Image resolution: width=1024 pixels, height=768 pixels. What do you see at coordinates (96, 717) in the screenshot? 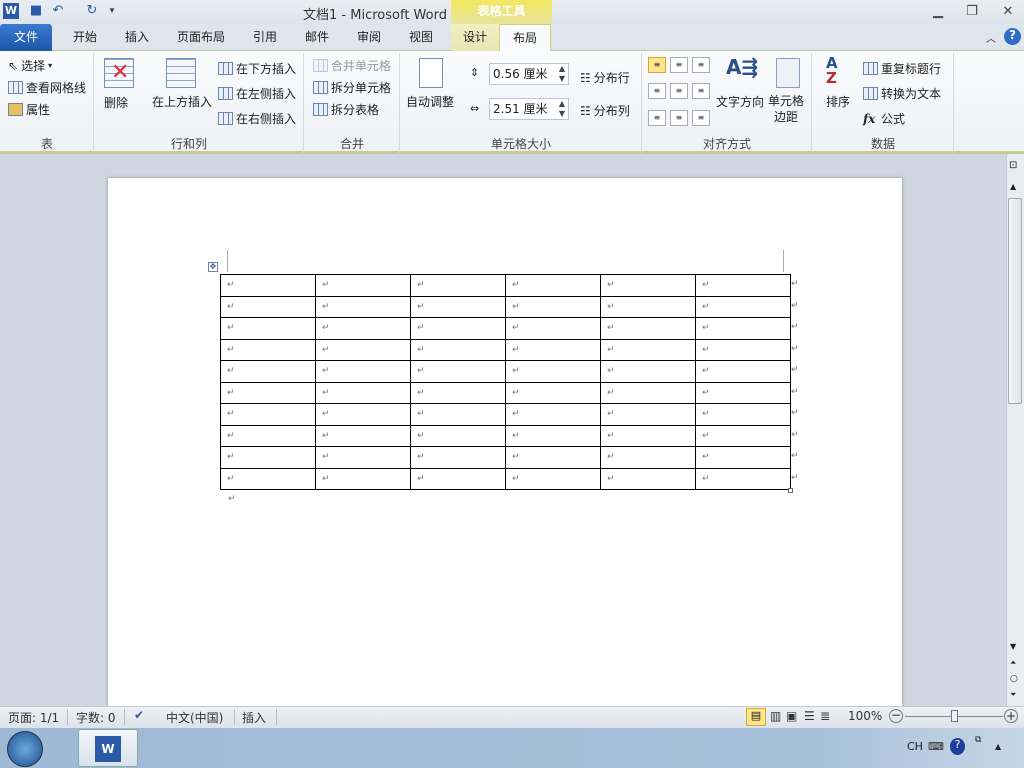
I see `word-count: 字数: 0` at bounding box center [96, 717].